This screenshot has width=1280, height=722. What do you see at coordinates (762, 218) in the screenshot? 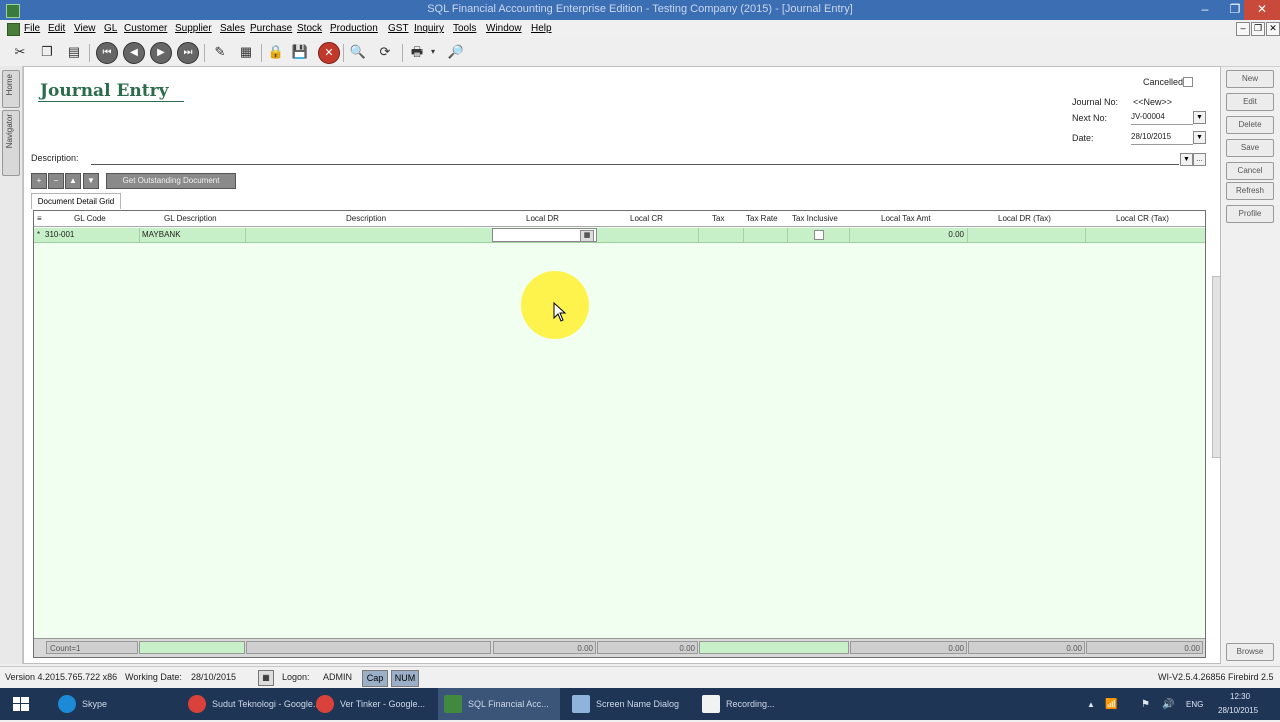
I see `column-header: Tax Rate` at bounding box center [762, 218].